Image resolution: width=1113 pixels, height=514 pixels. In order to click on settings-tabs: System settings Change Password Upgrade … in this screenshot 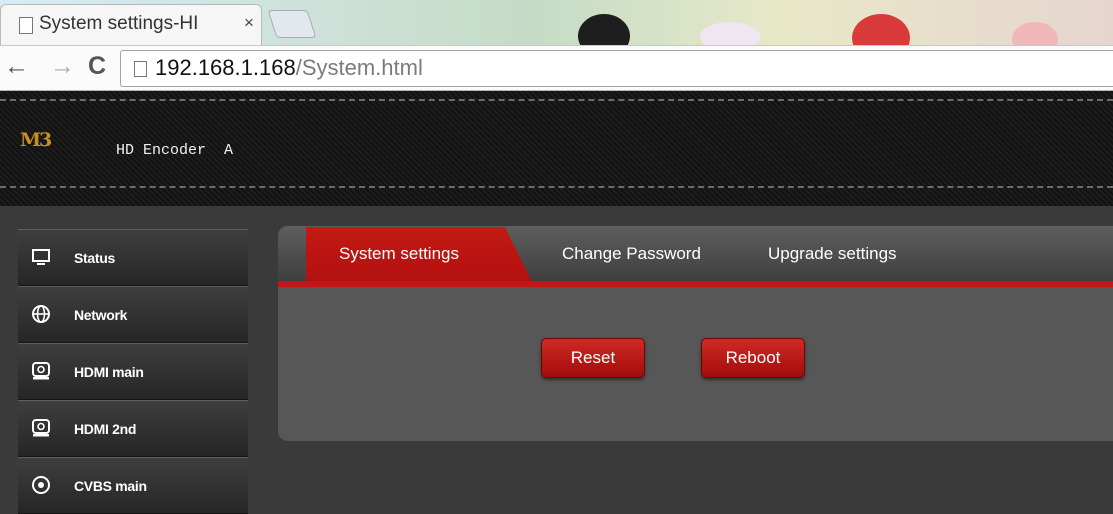, I will do `click(695, 254)`.